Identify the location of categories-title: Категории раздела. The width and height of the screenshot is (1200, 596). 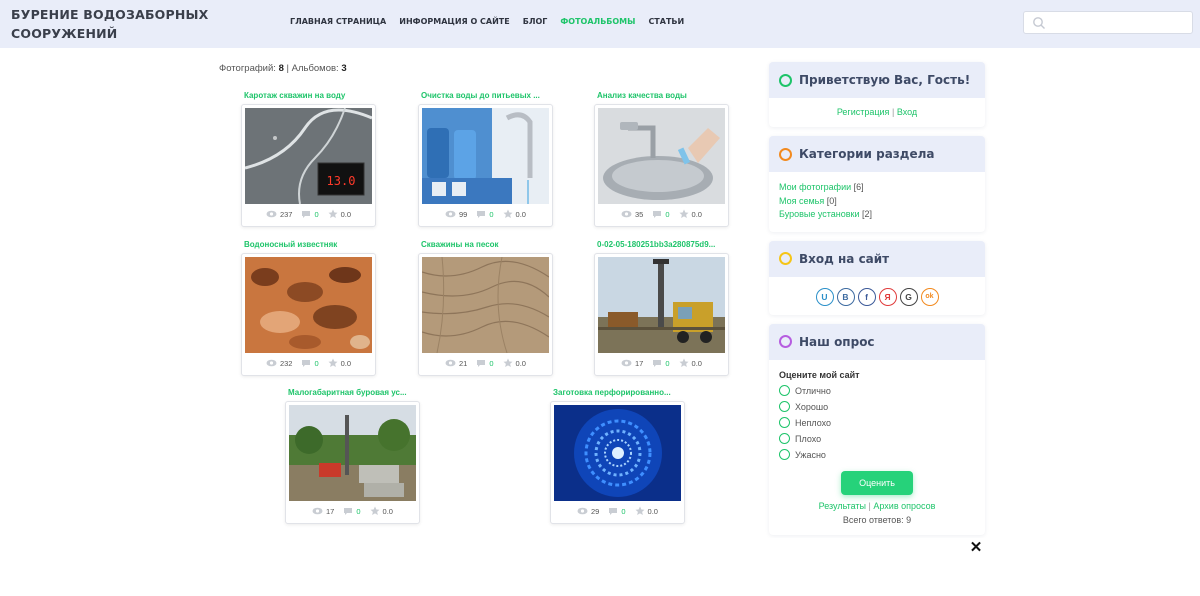
(867, 154).